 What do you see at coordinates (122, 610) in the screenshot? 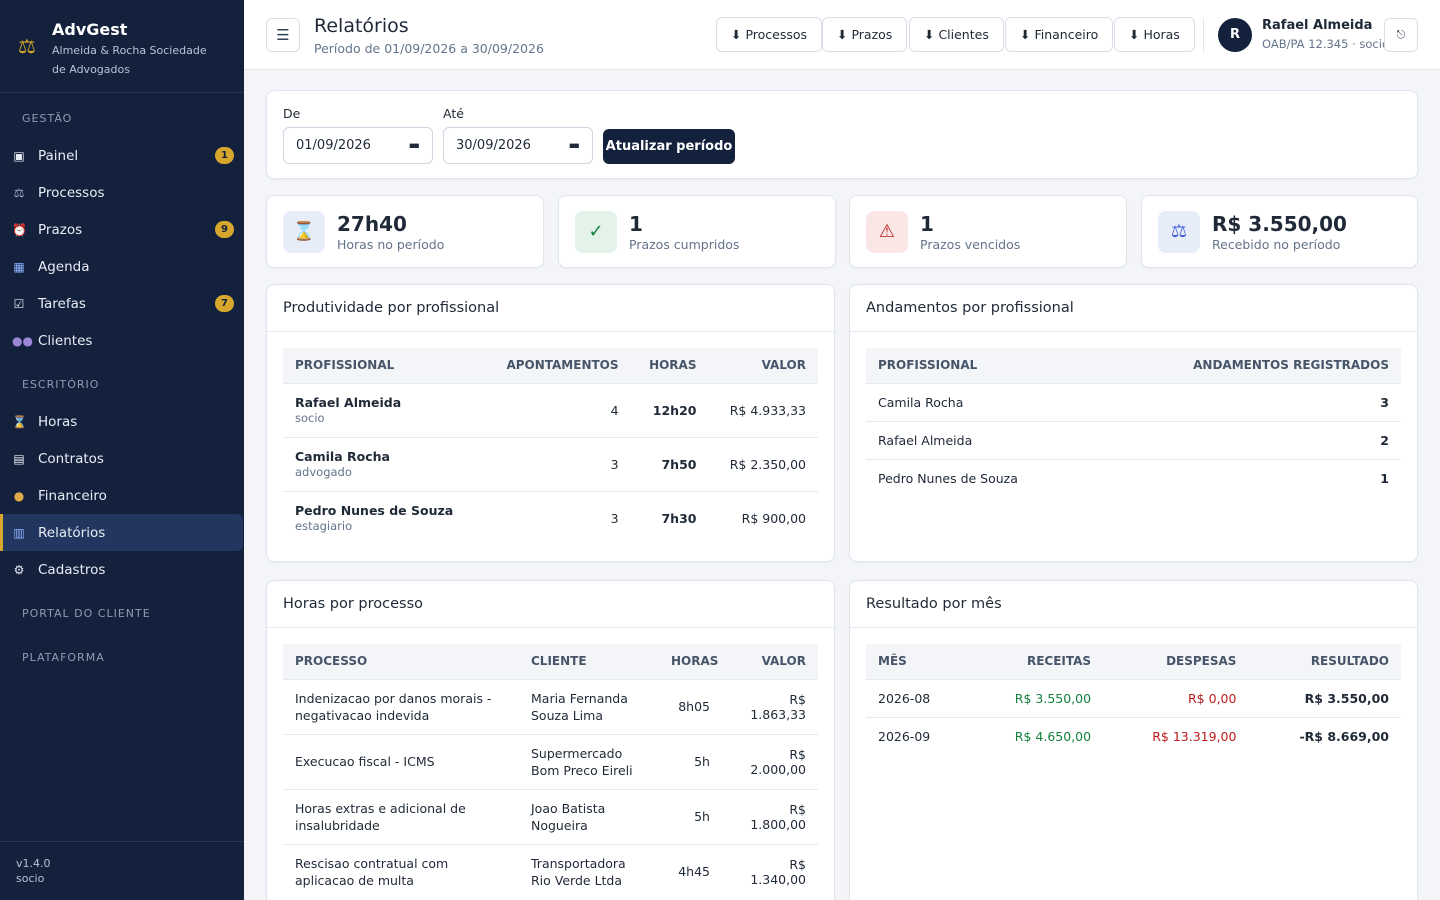
I see `nav-section-portal: PORTAL DO CLIENTE` at bounding box center [122, 610].